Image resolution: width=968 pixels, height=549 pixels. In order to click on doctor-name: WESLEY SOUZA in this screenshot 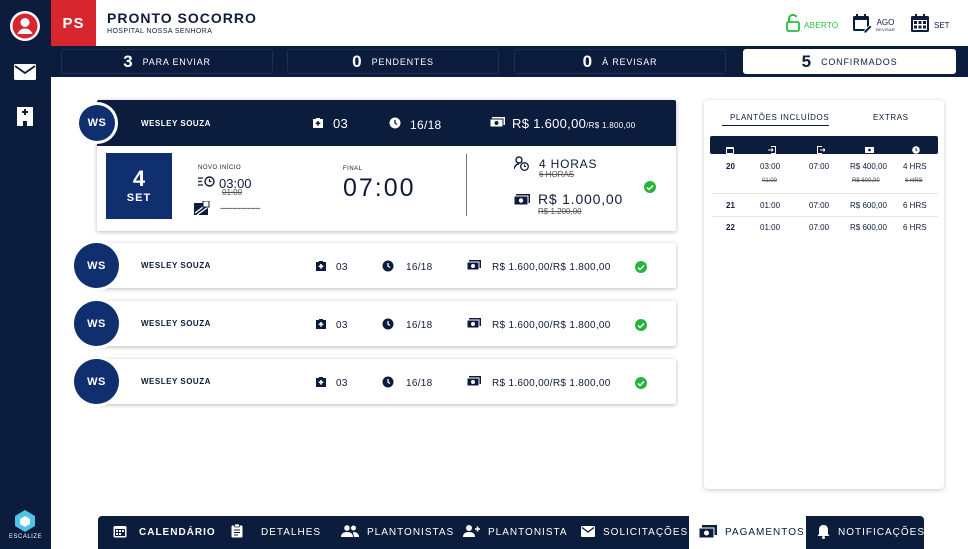, I will do `click(176, 323)`.